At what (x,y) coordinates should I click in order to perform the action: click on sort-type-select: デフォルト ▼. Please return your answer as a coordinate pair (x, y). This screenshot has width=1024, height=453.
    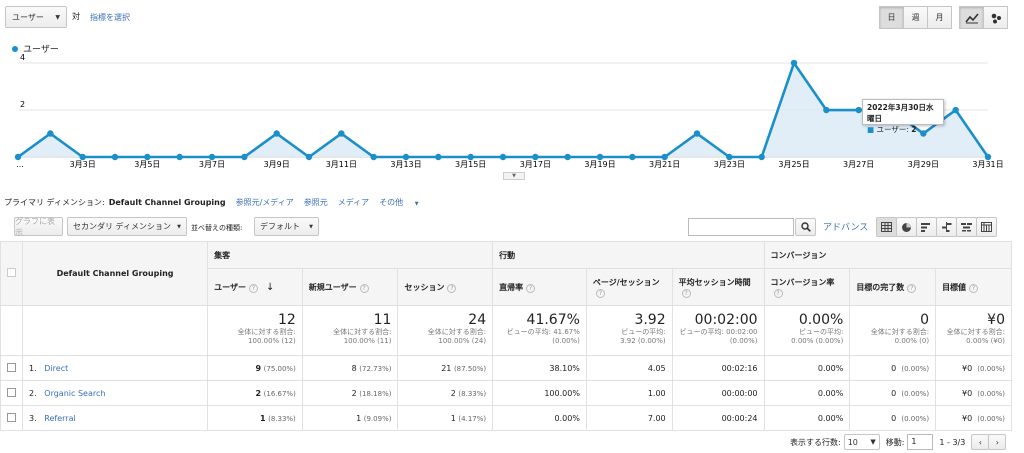
    Looking at the image, I should click on (286, 226).